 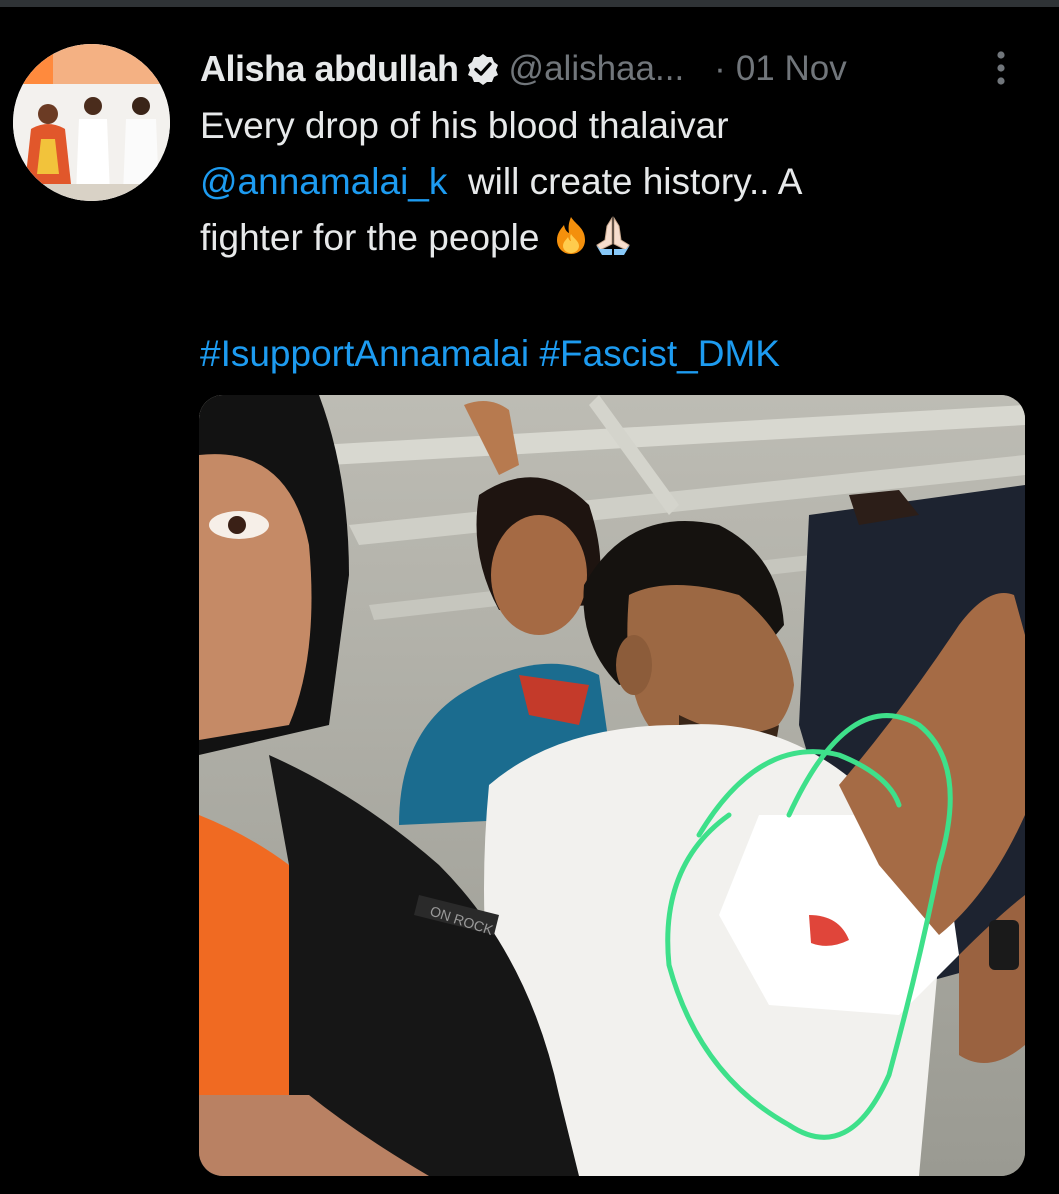 What do you see at coordinates (529, 3) in the screenshot?
I see `top-divider` at bounding box center [529, 3].